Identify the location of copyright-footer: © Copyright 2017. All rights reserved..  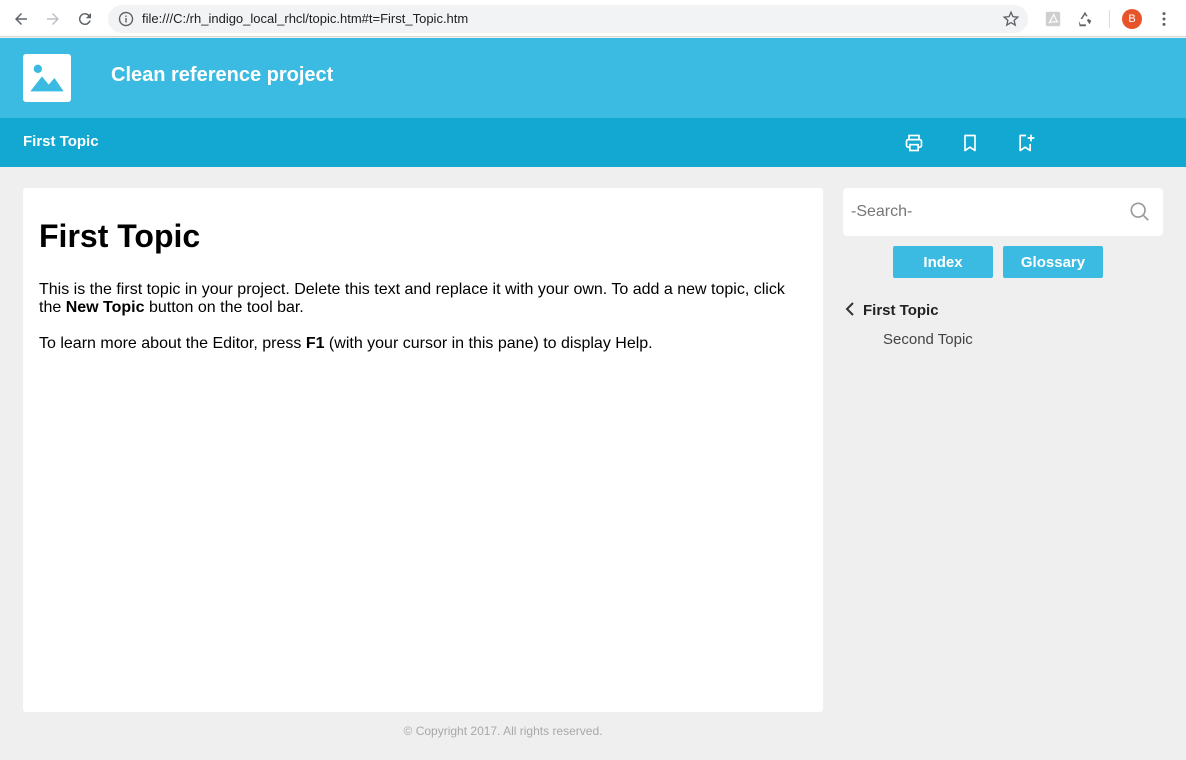
(503, 731).